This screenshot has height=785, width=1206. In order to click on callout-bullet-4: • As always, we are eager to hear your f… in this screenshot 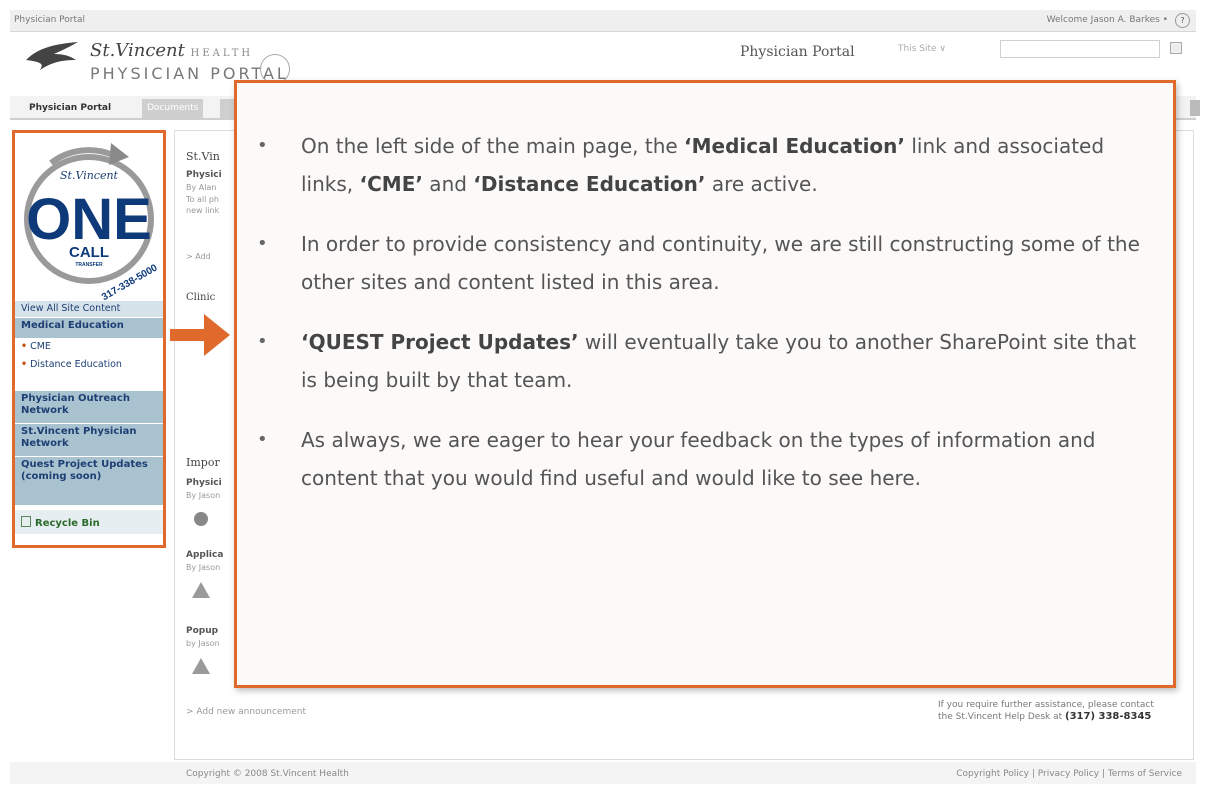, I will do `click(707, 459)`.